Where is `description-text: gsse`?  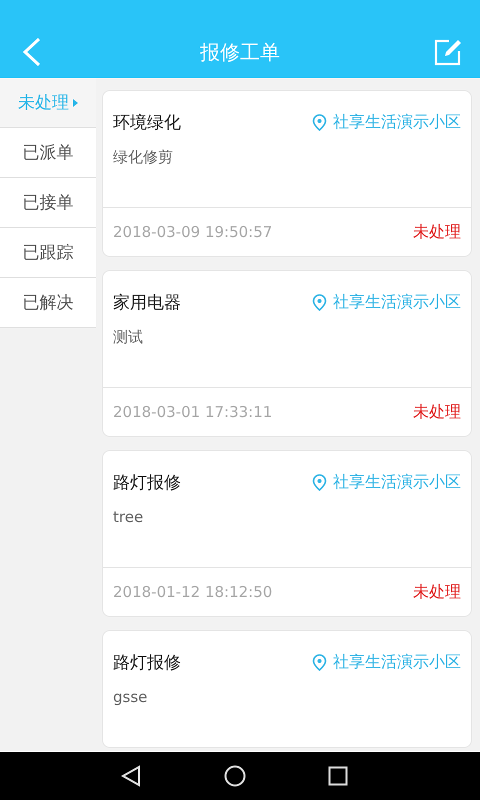
description-text: gsse is located at coordinates (130, 697).